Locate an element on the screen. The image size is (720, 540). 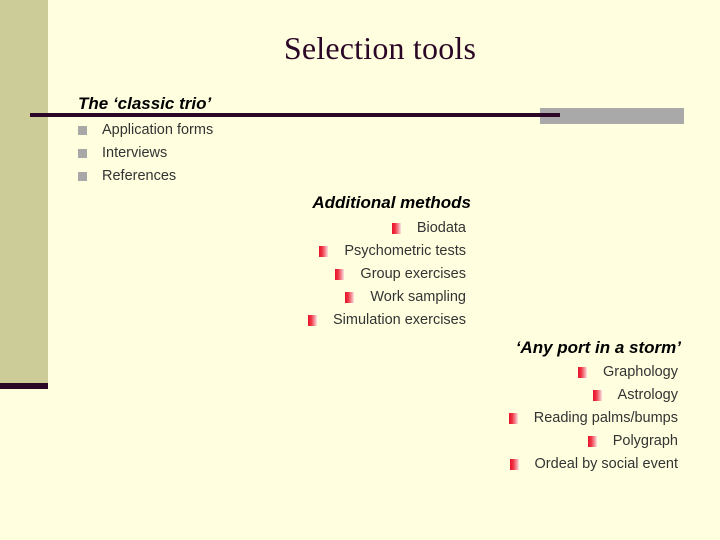
list-item: References is located at coordinates (145, 176).